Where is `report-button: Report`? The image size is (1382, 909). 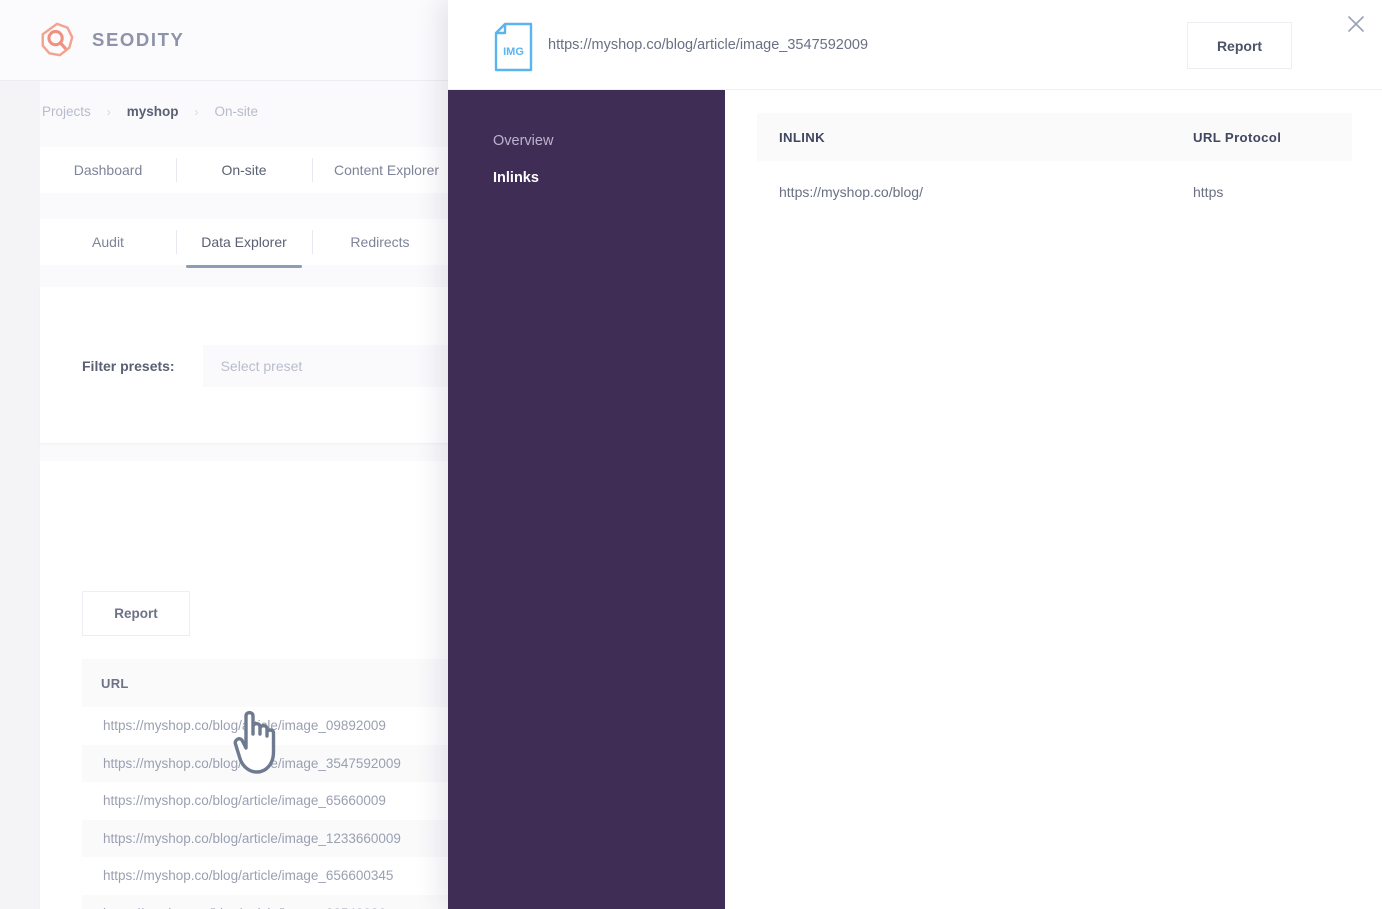
report-button: Report is located at coordinates (136, 613).